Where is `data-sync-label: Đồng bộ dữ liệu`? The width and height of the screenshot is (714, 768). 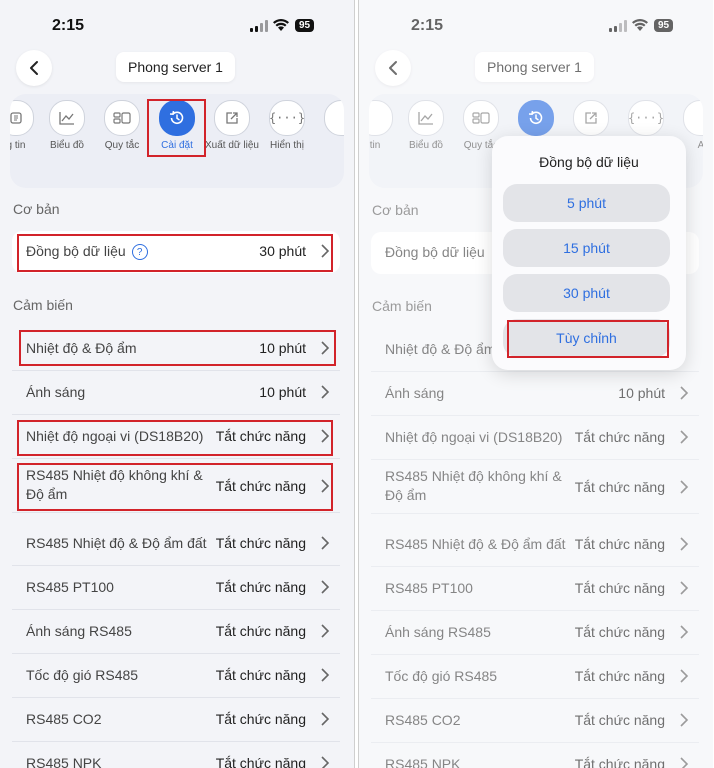
data-sync-label: Đồng bộ dữ liệu is located at coordinates (435, 252).